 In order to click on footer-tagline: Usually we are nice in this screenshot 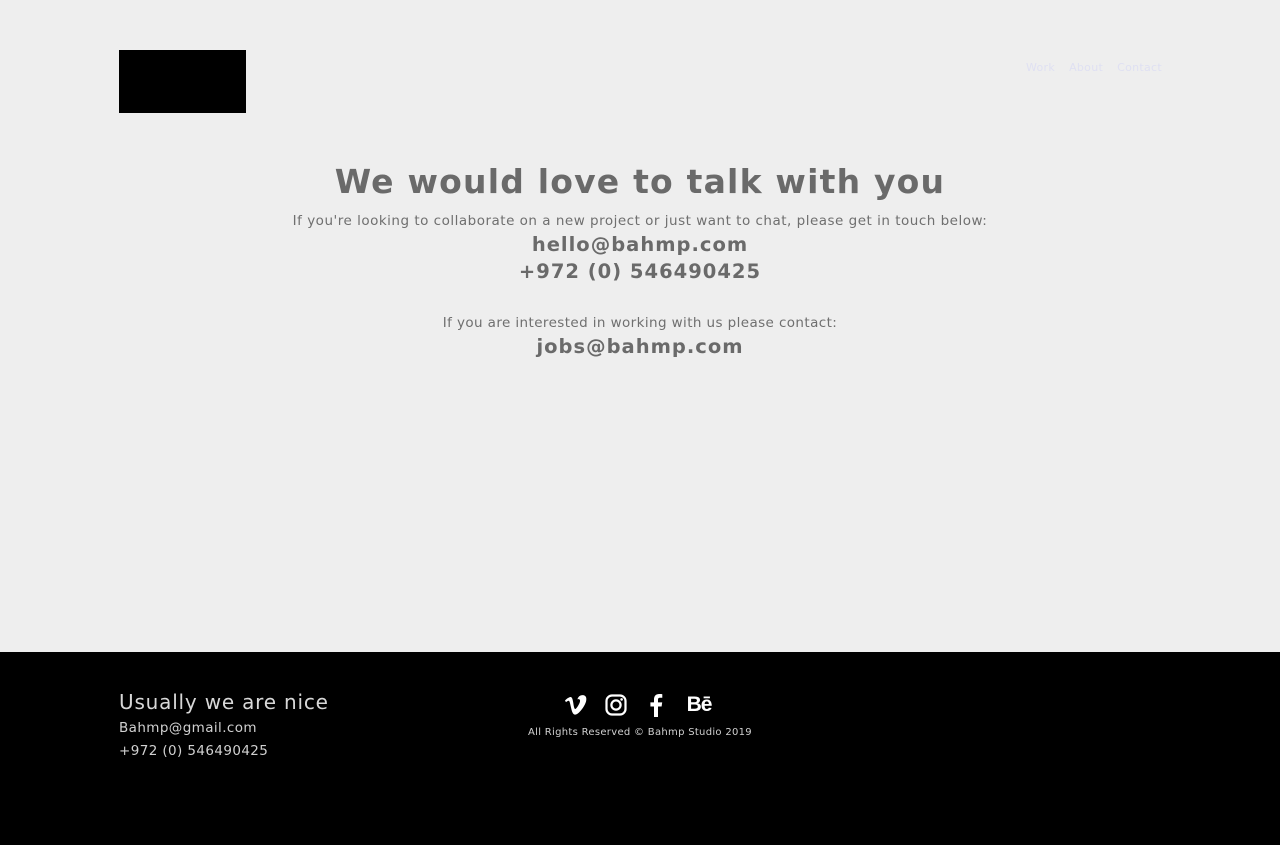, I will do `click(224, 702)`.